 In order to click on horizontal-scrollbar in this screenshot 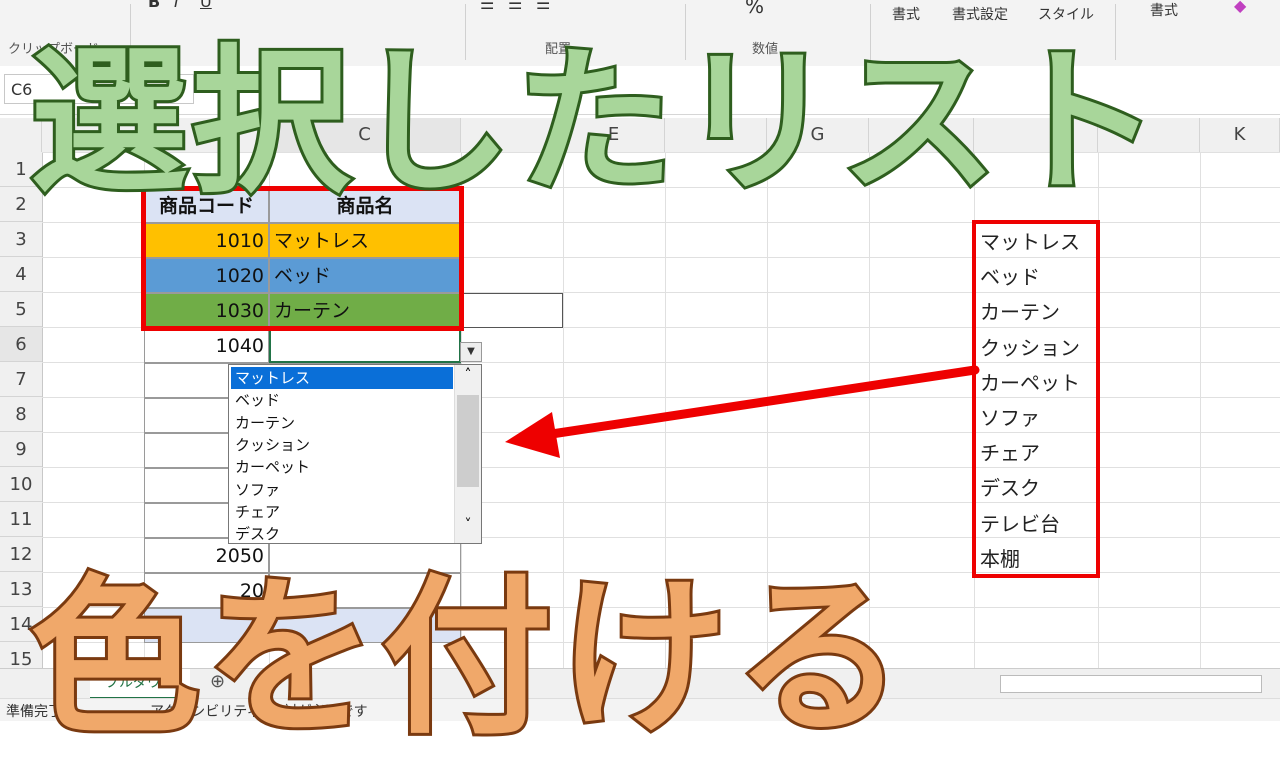, I will do `click(1131, 684)`.